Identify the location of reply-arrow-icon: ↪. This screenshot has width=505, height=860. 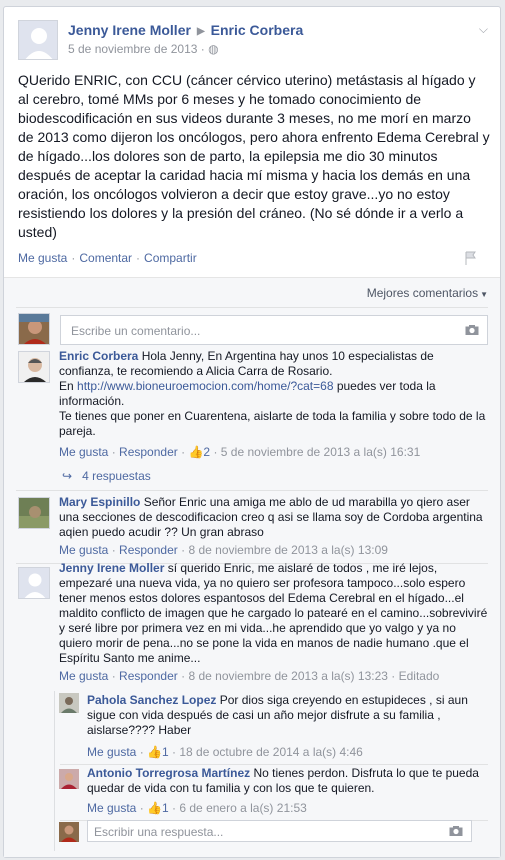
(67, 476).